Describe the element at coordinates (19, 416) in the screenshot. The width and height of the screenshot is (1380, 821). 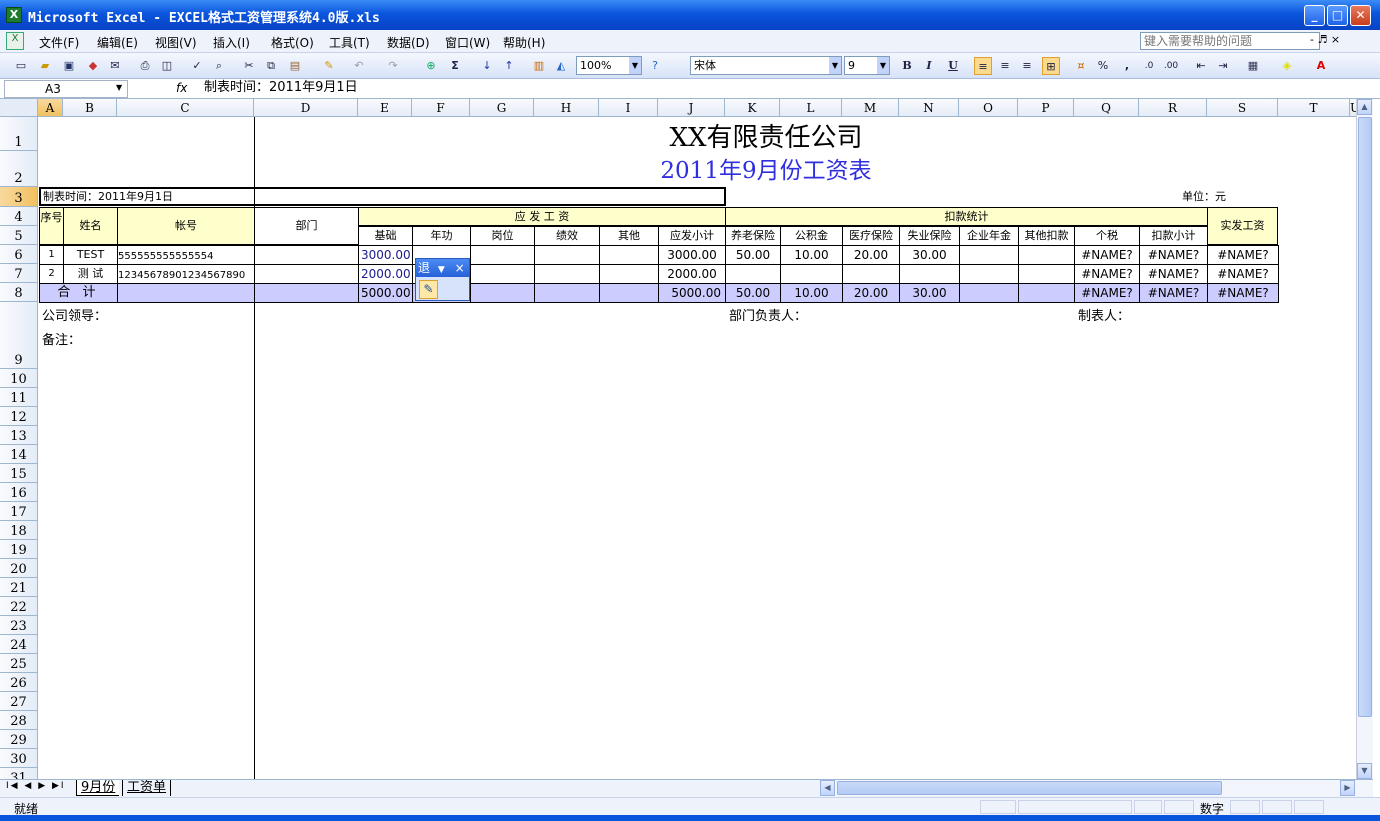
I see `row-header: 12` at that location.